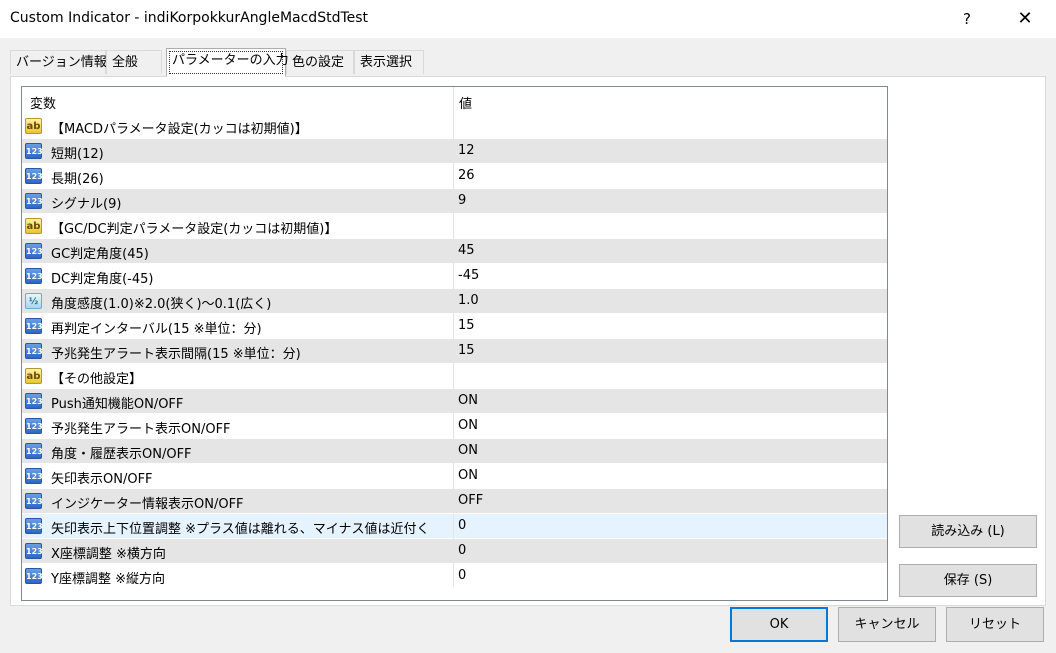 The image size is (1056, 653). What do you see at coordinates (227, 62) in the screenshot?
I see `tab-parameters: パラメーターの入力` at bounding box center [227, 62].